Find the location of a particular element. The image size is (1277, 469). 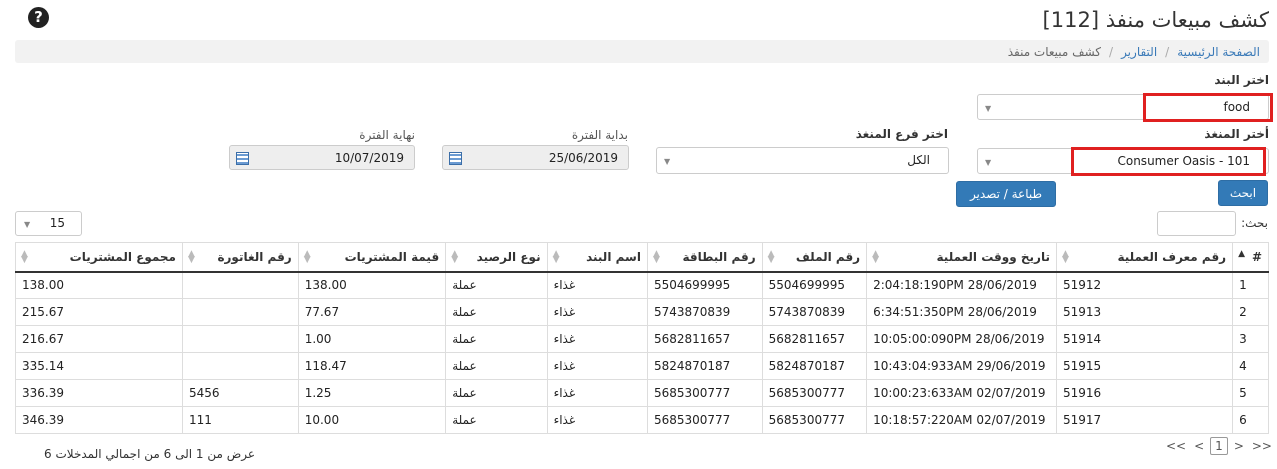

invoice-number-cell: 5456 is located at coordinates (240, 393).